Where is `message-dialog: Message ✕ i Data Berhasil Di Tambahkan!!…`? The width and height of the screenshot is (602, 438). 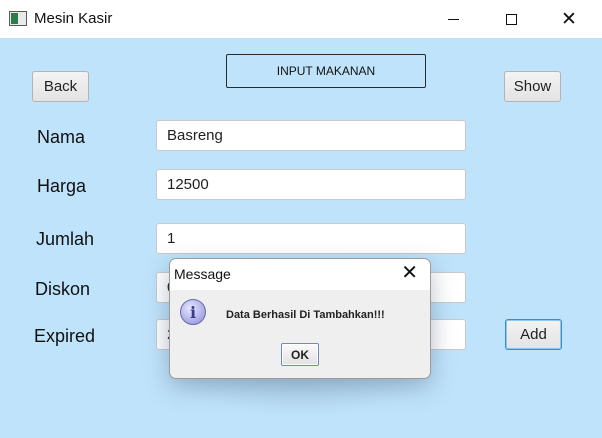 message-dialog: Message ✕ i Data Berhasil Di Tambahkan!!… is located at coordinates (300, 318).